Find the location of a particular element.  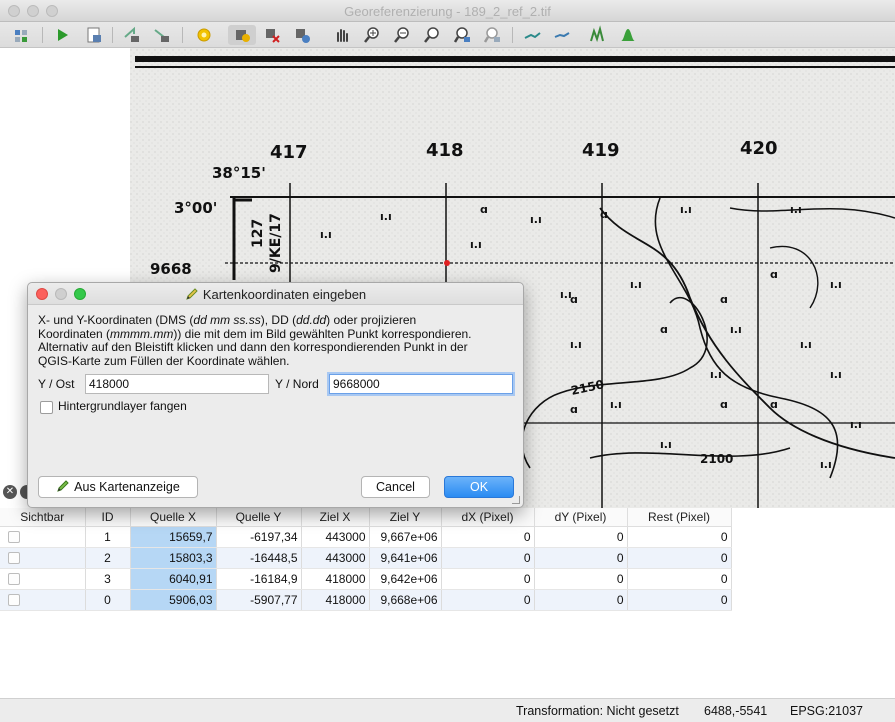

col-header-dy: dY (Pixel) is located at coordinates (581, 517).